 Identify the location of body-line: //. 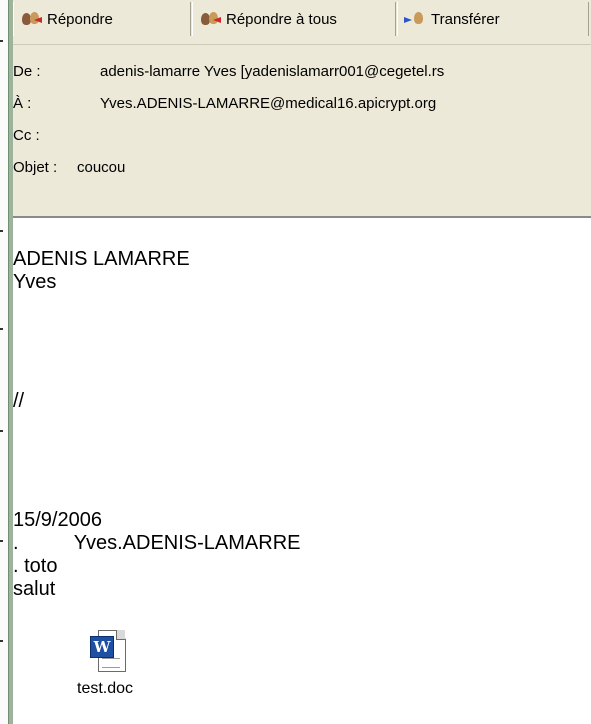
(19, 401).